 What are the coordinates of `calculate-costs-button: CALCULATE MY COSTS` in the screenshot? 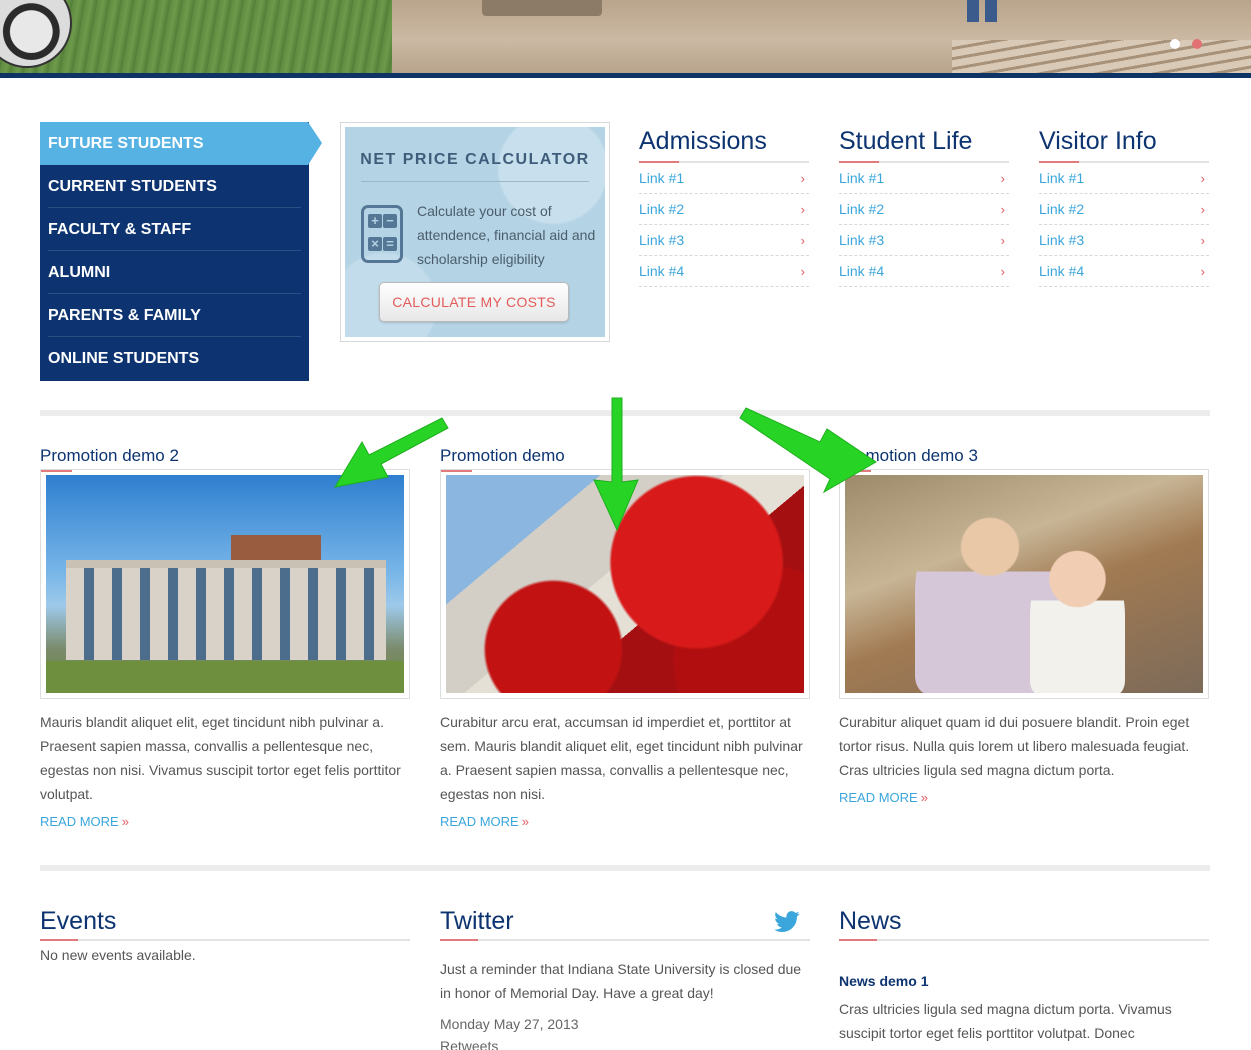 It's located at (474, 302).